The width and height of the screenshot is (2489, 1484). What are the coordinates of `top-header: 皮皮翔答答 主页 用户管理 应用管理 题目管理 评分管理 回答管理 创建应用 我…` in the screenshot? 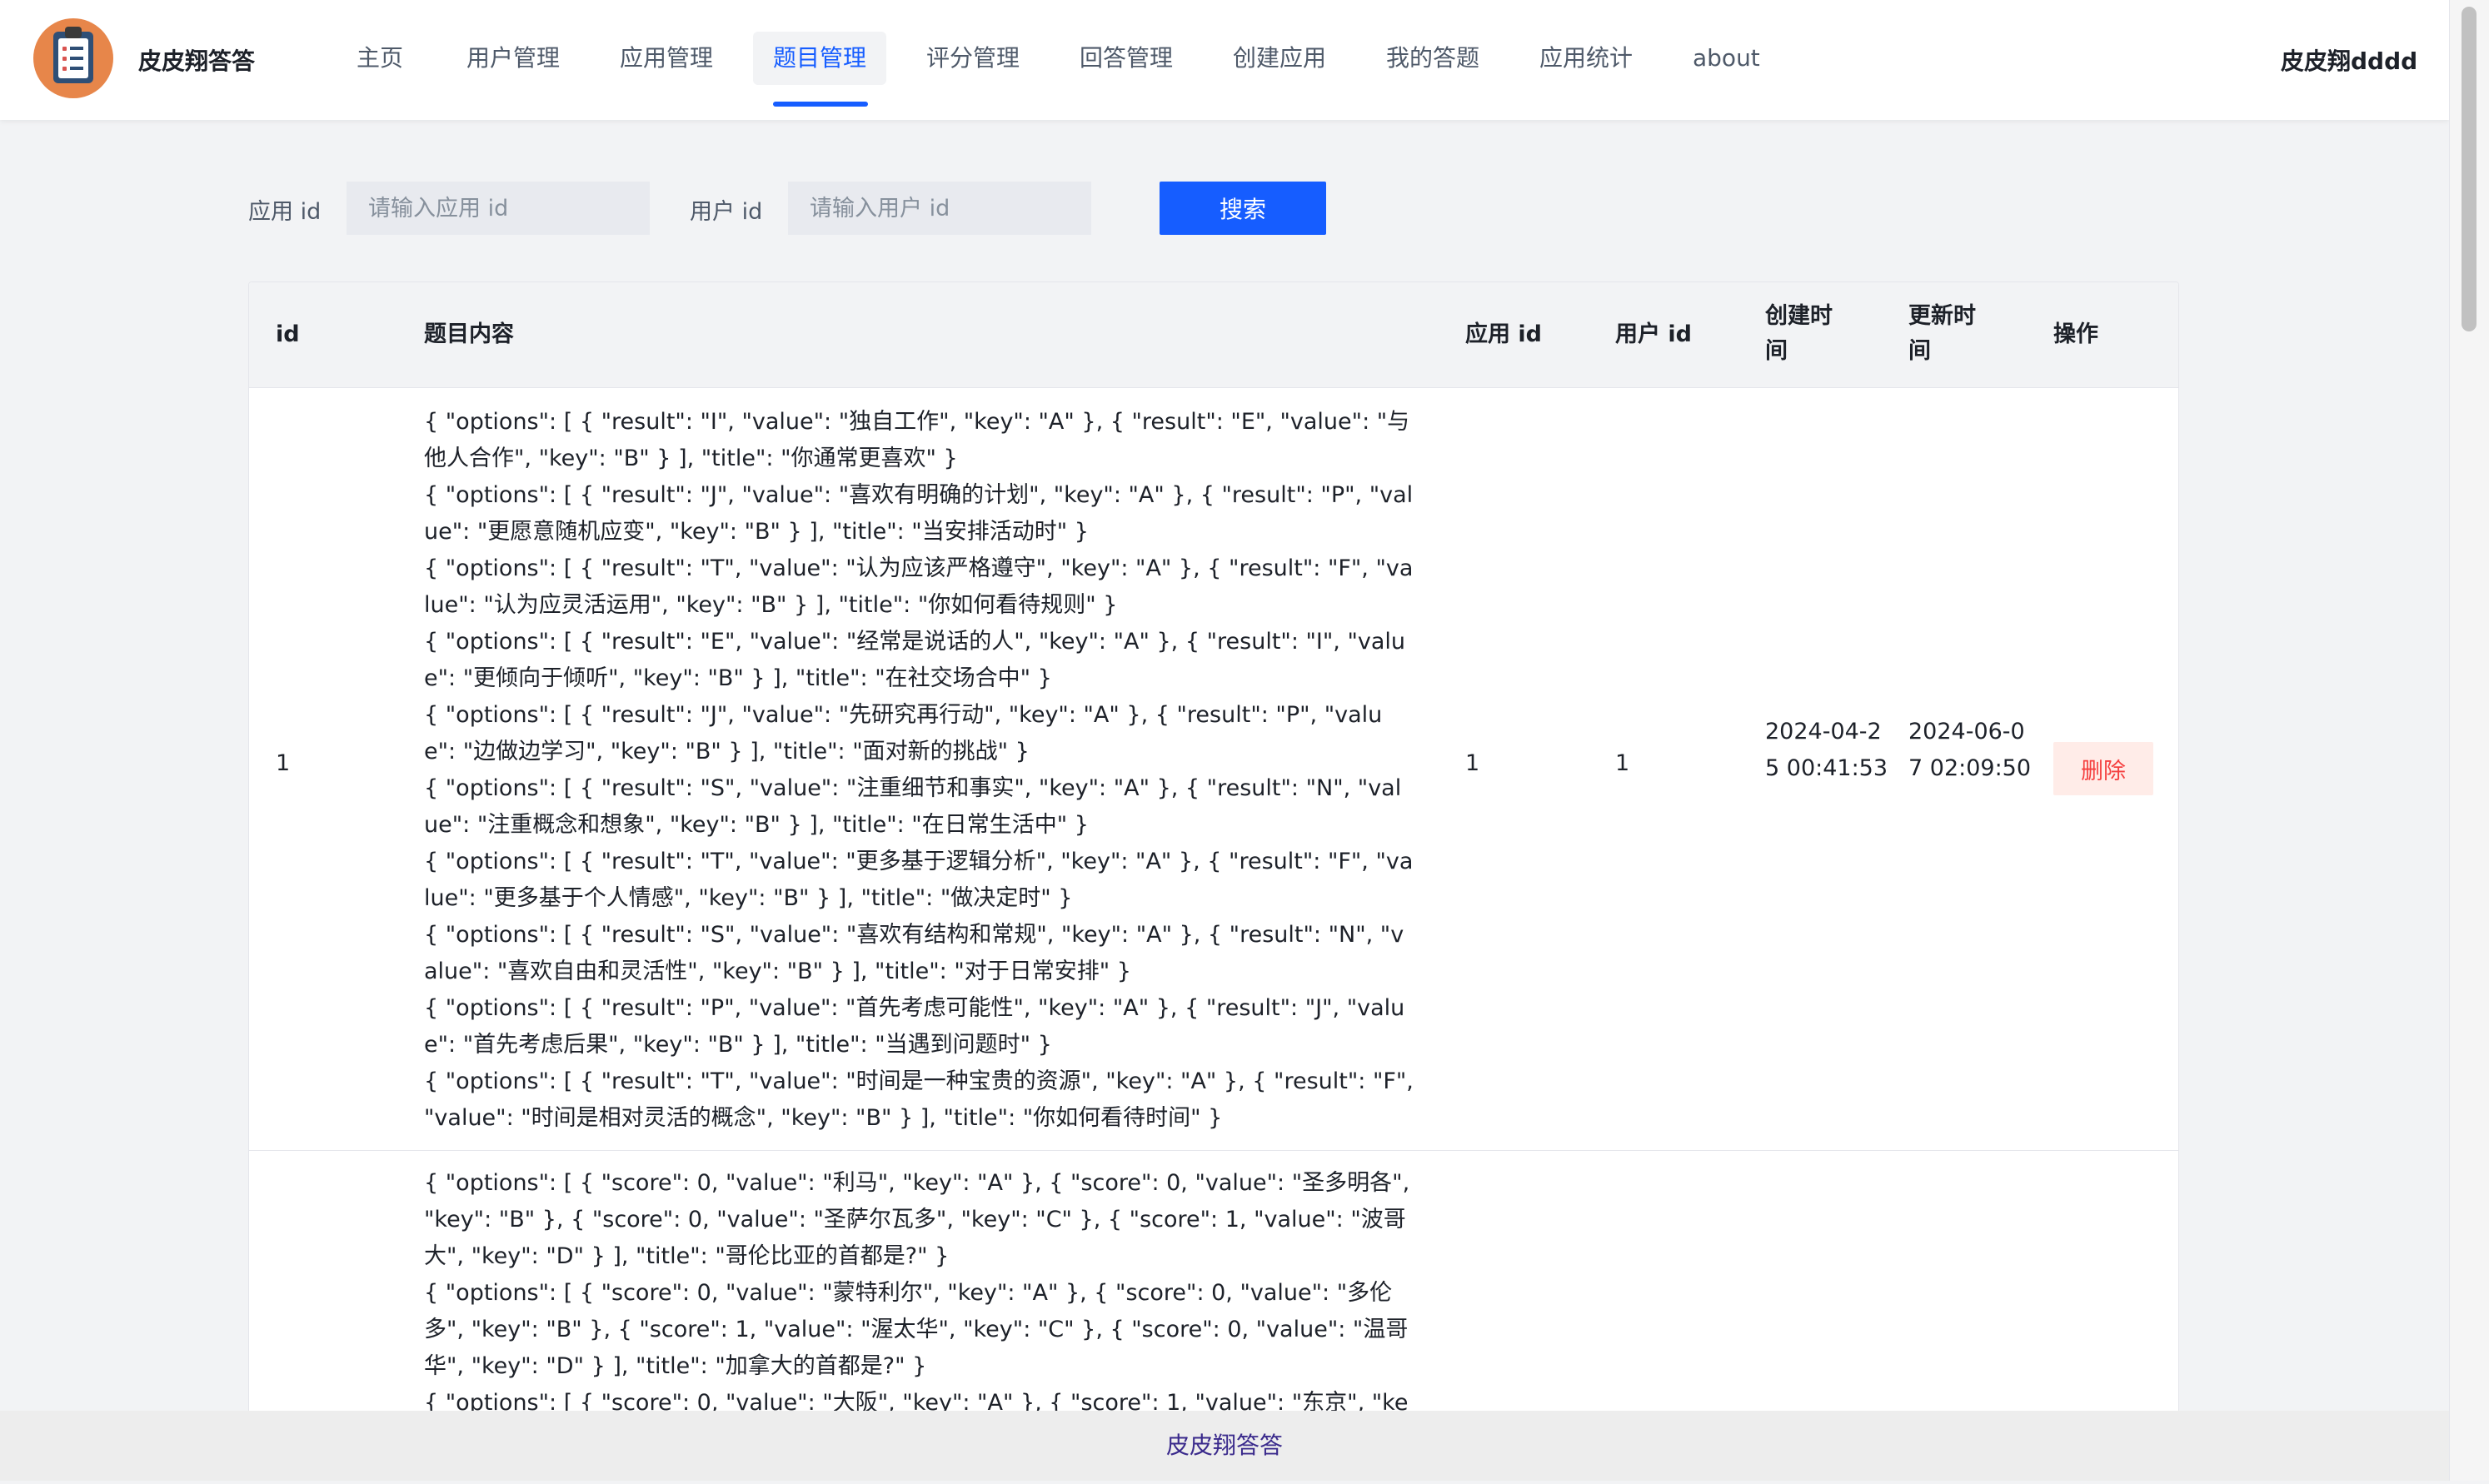 It's located at (1224, 60).